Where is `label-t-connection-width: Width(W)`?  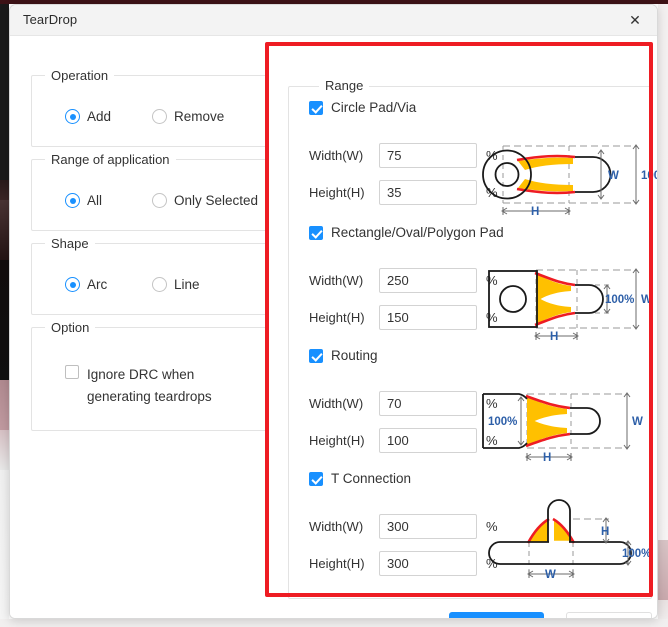 label-t-connection-width: Width(W) is located at coordinates (336, 526).